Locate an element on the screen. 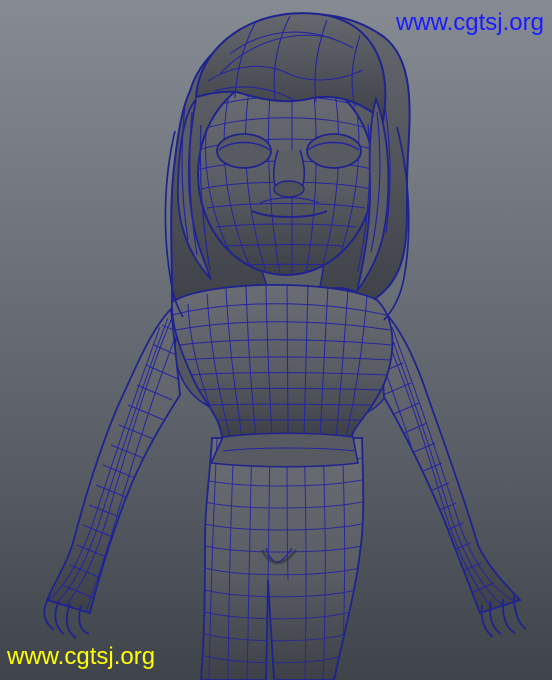  left-arm is located at coordinates (112, 473).